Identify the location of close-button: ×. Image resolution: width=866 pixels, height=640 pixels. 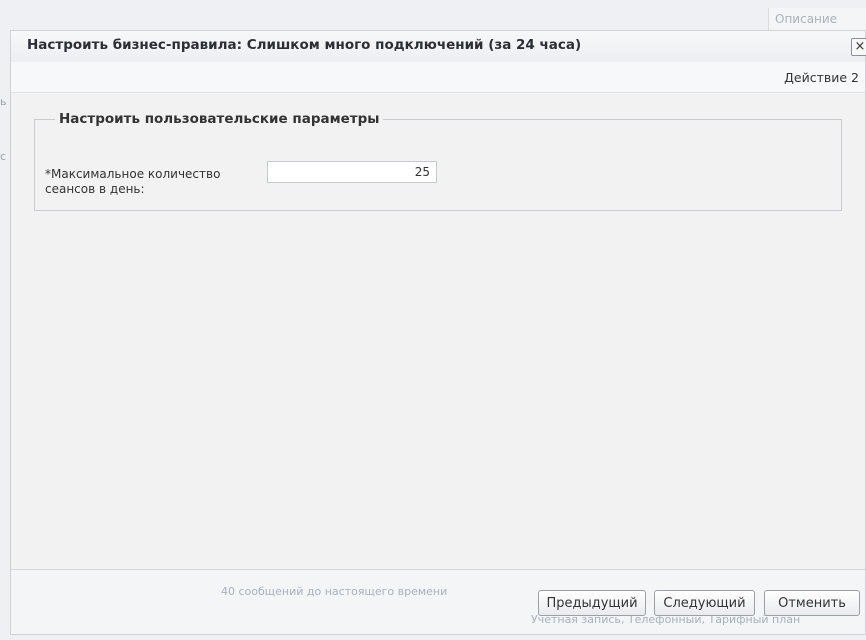
(858, 47).